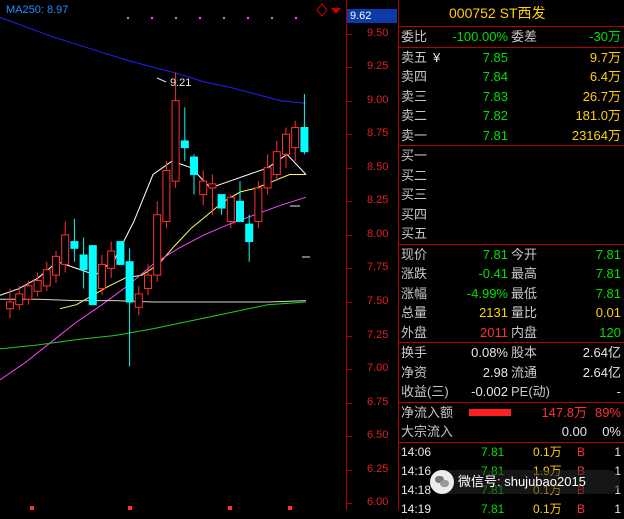  What do you see at coordinates (495, 254) in the screenshot?
I see `stat-value: 7.81` at bounding box center [495, 254].